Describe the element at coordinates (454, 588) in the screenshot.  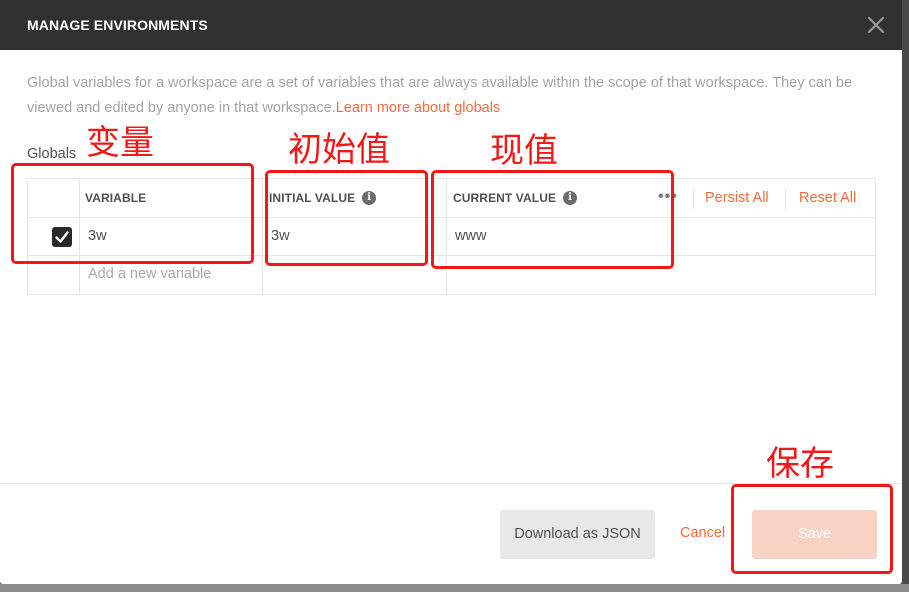
I see `backdrop-bottom` at that location.